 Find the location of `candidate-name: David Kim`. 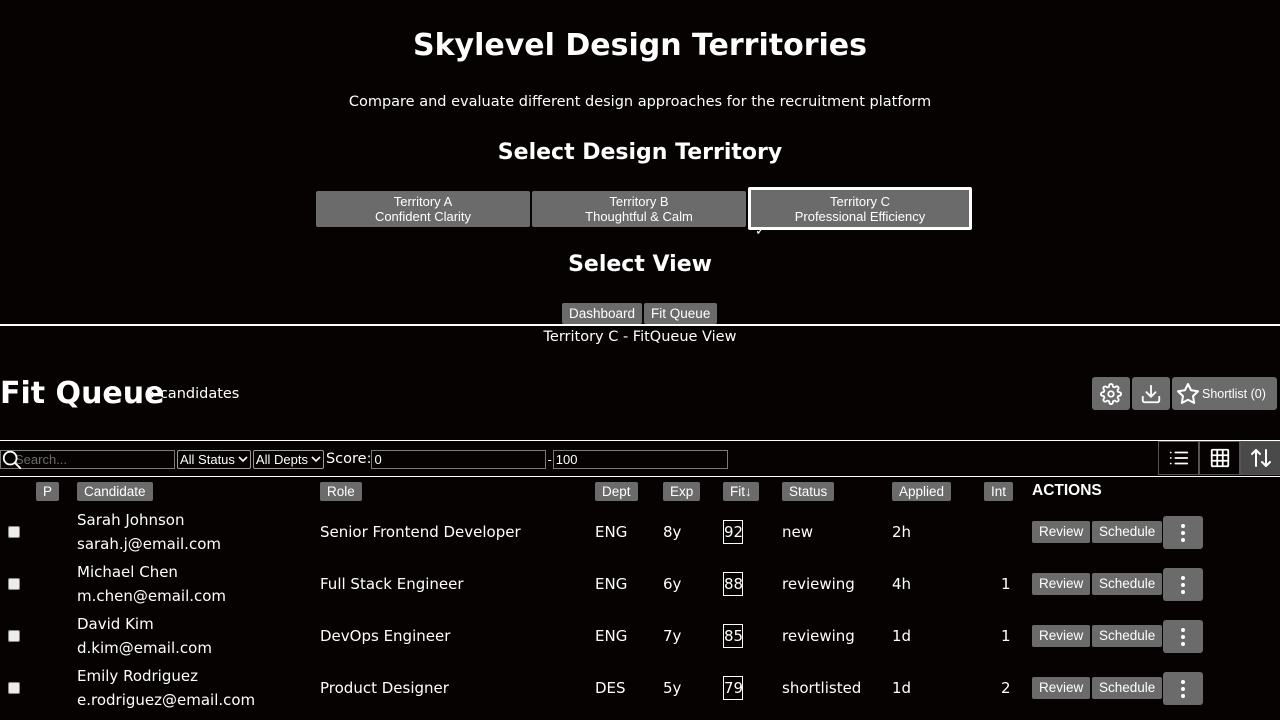

candidate-name: David Kim is located at coordinates (115, 624).